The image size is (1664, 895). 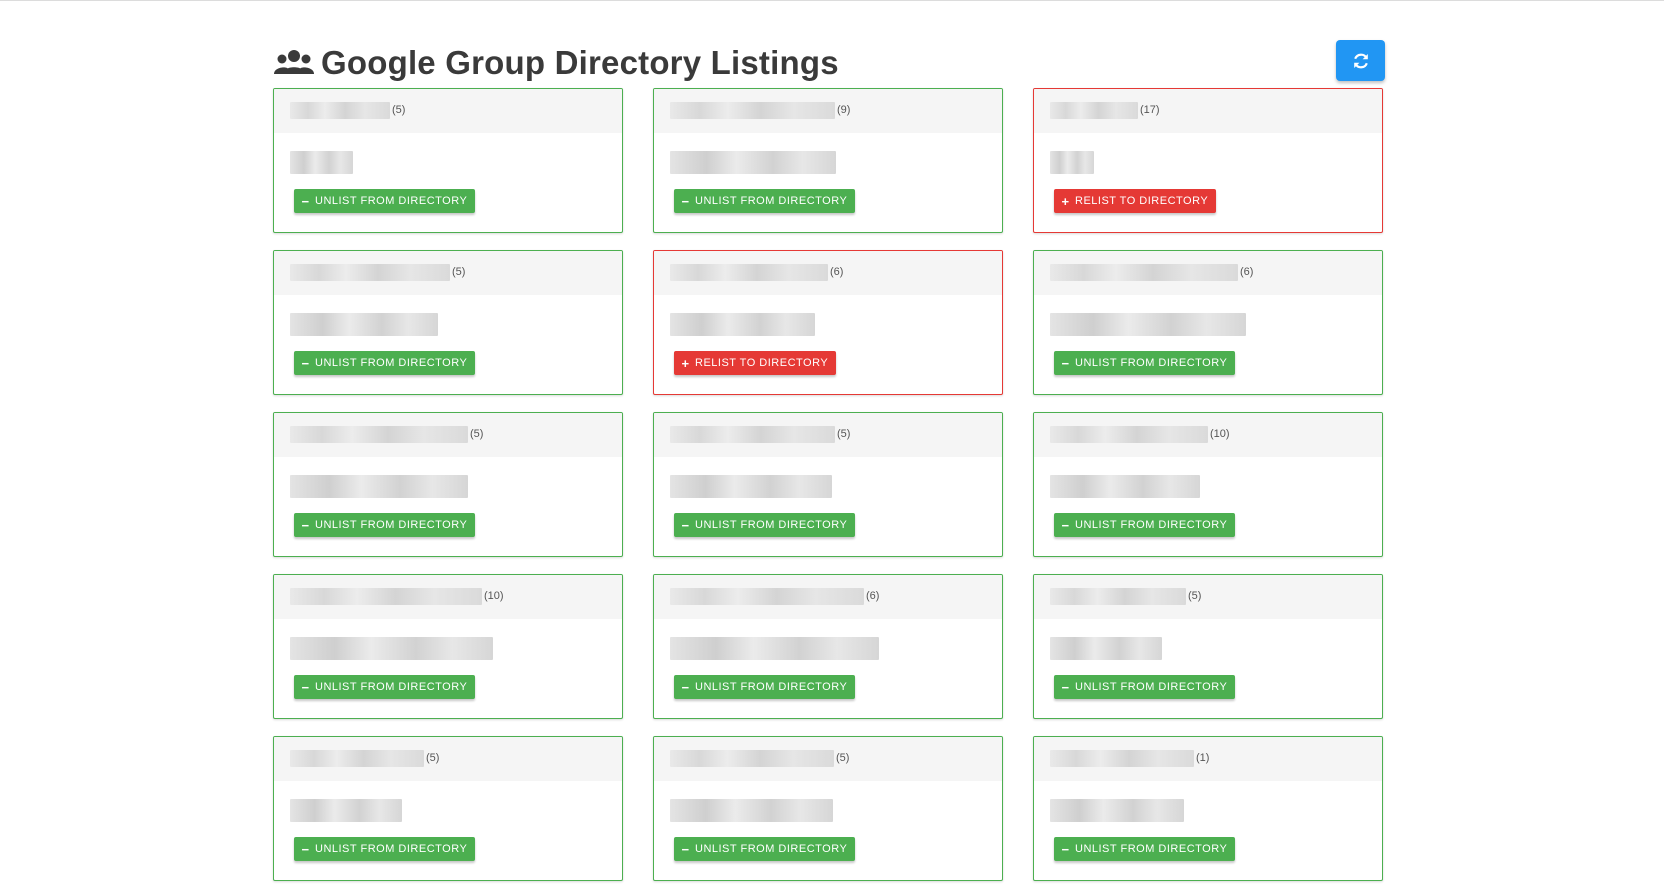 I want to click on refresh-button, so click(x=1360, y=60).